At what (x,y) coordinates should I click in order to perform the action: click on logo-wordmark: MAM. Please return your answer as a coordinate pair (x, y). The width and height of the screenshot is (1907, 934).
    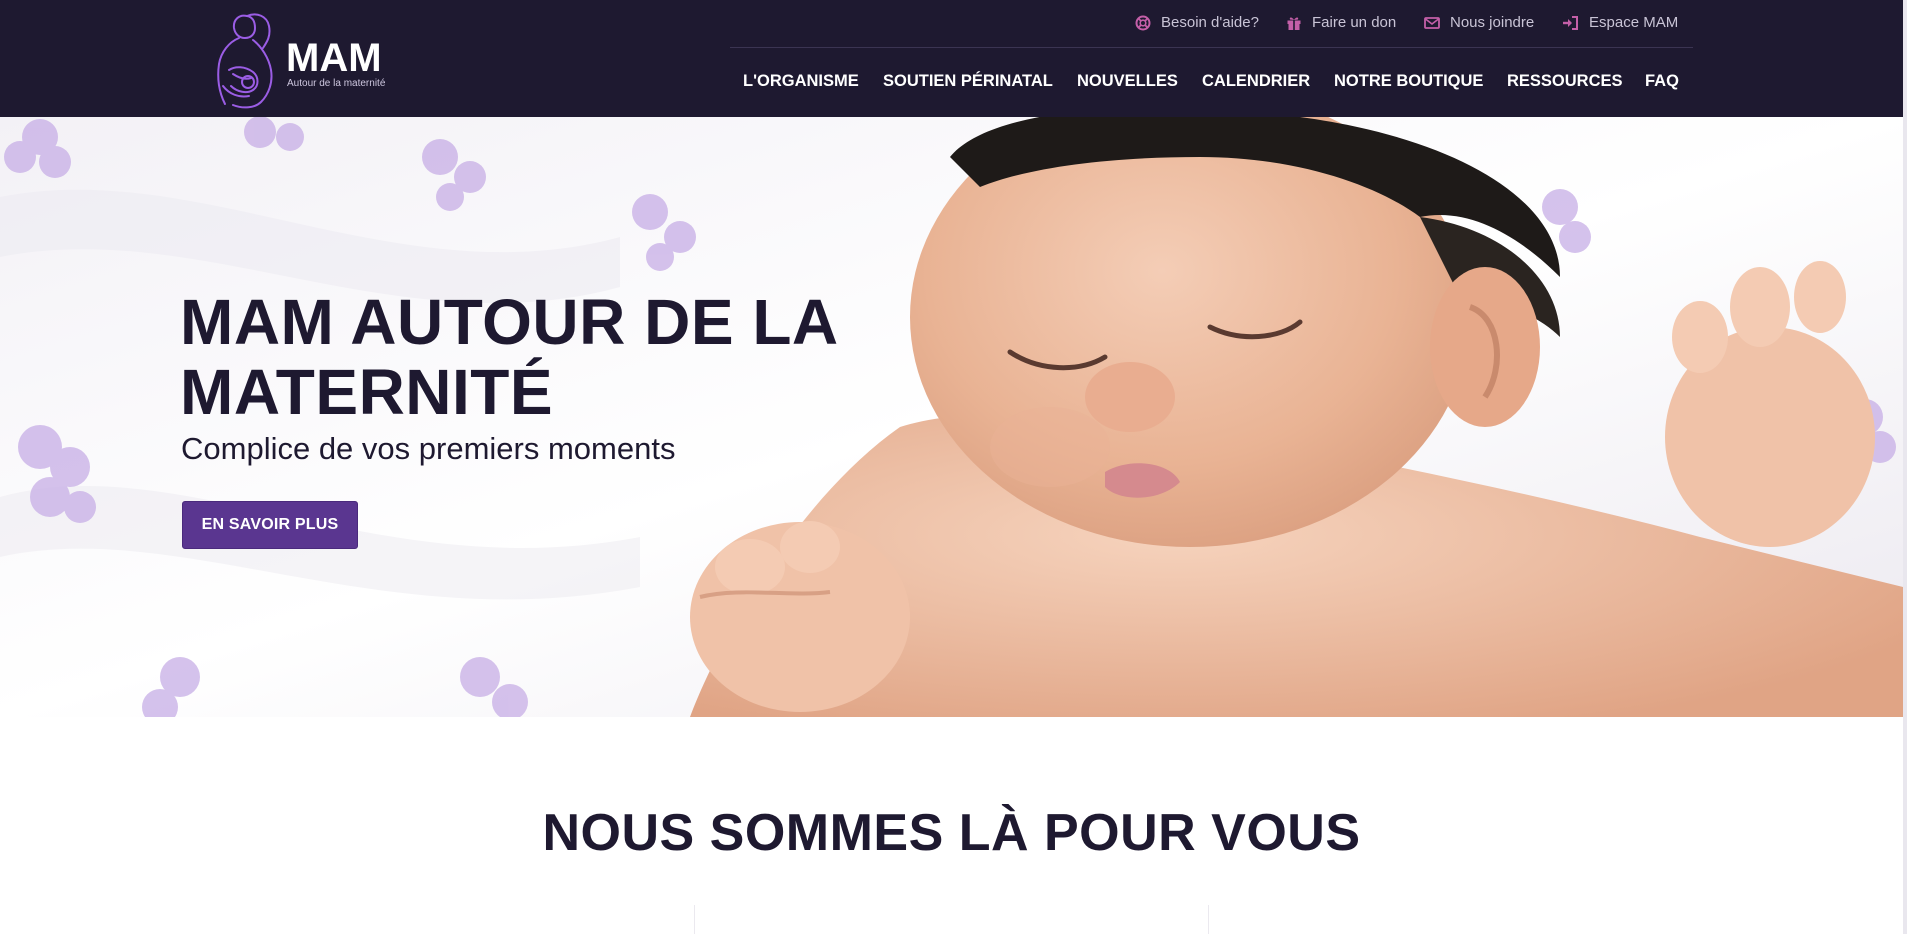
    Looking at the image, I should click on (334, 58).